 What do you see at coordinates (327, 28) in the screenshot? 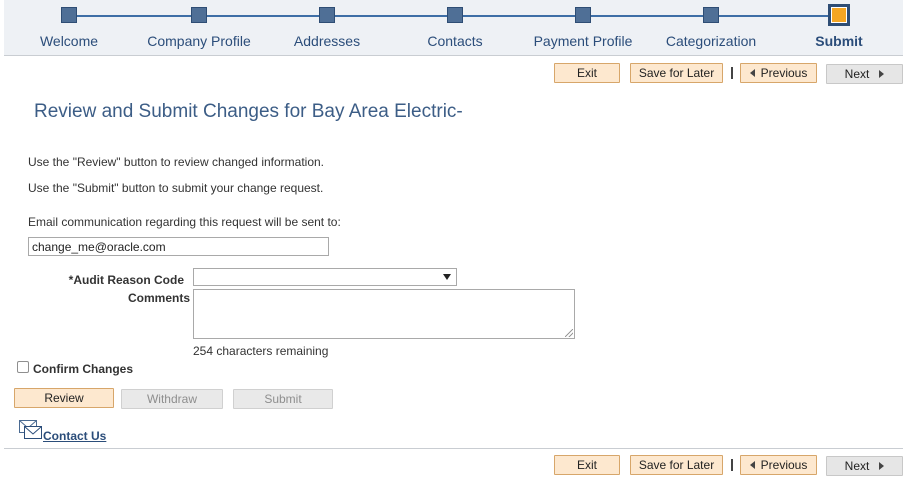
I see `step-addresses: Addresses` at bounding box center [327, 28].